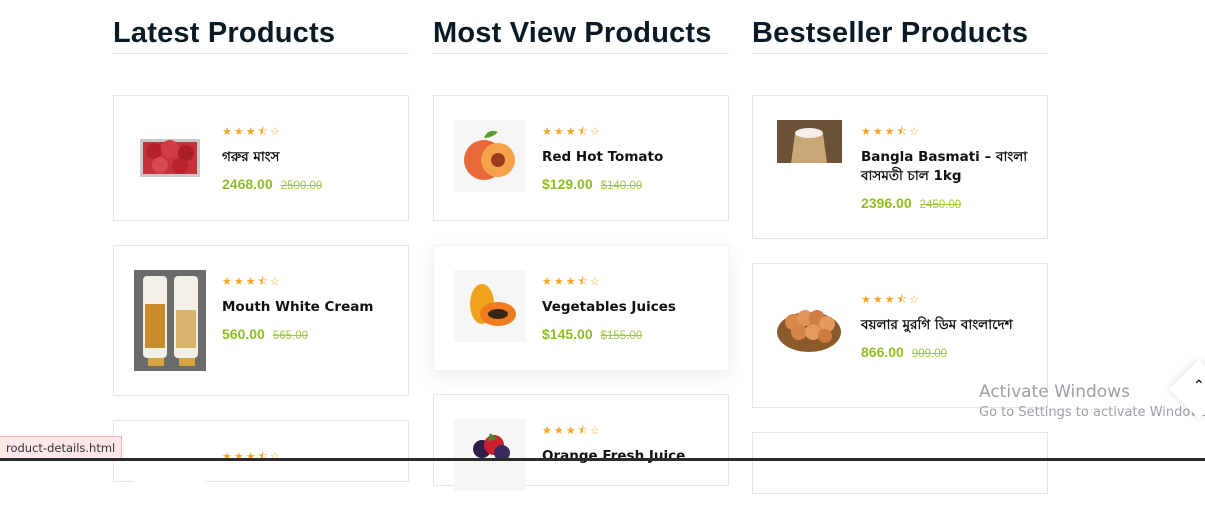 This screenshot has height=517, width=1205. What do you see at coordinates (247, 184) in the screenshot?
I see `product-price: 2468.00` at bounding box center [247, 184].